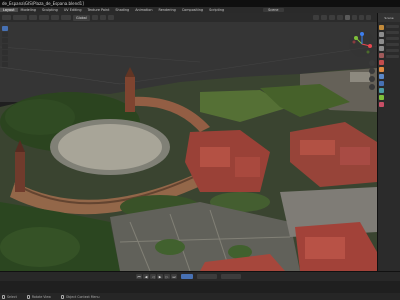 This screenshot has width=400, height=300. I want to click on status-context-label: Object Context Menu, so click(82, 296).